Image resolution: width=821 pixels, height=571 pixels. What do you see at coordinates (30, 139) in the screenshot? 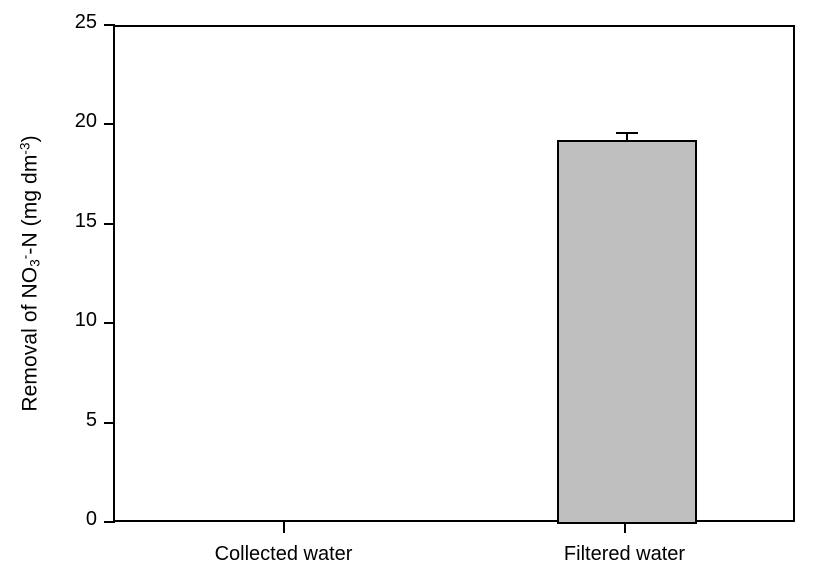
I see `y-axis-title-suffix: )` at bounding box center [30, 139].